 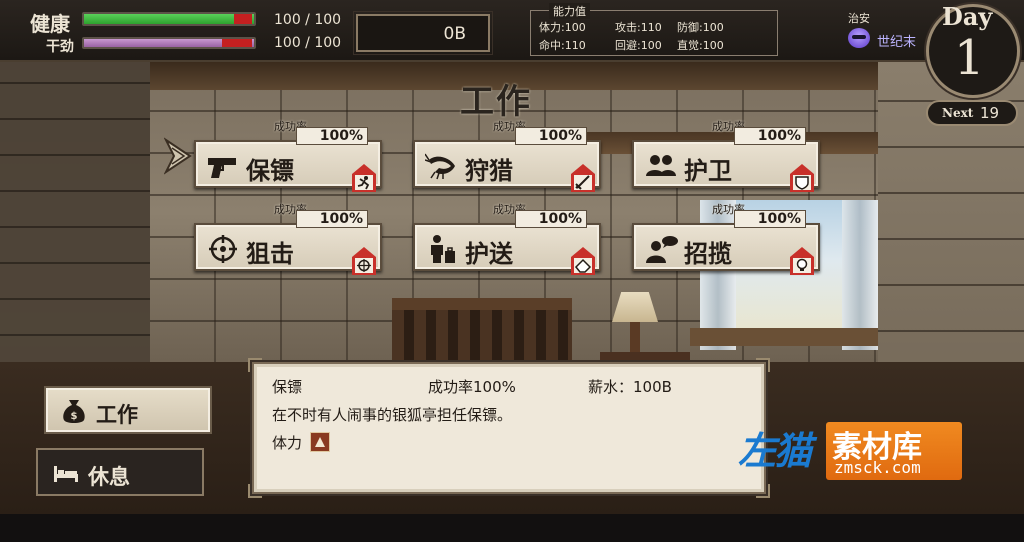 What do you see at coordinates (645, 357) in the screenshot?
I see `side-table` at bounding box center [645, 357].